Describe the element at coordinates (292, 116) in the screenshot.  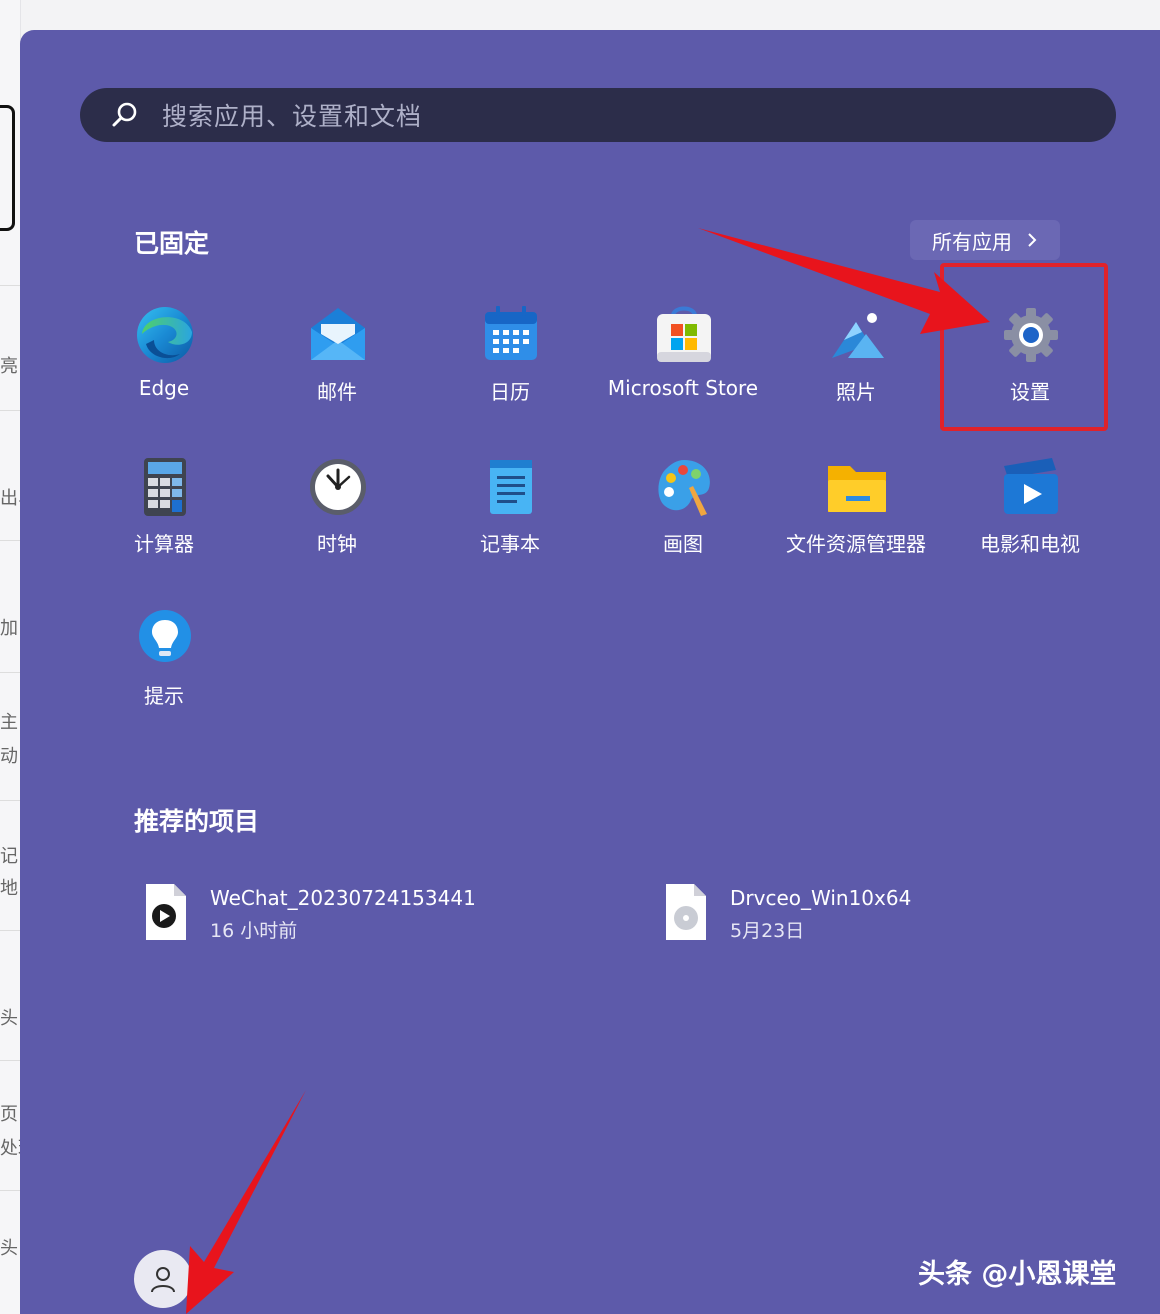
I see `search-placeholder: 搜索应用、设置和文档` at that location.